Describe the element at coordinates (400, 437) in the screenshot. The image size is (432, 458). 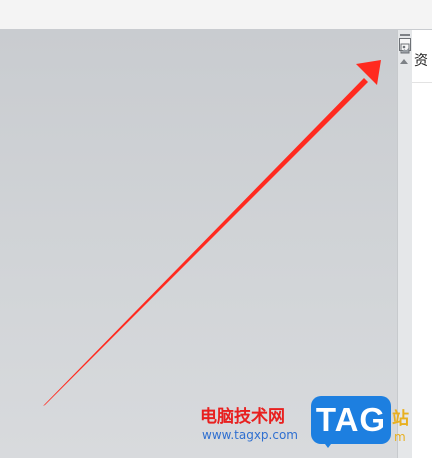
I see `watermark-url-tail: m` at that location.